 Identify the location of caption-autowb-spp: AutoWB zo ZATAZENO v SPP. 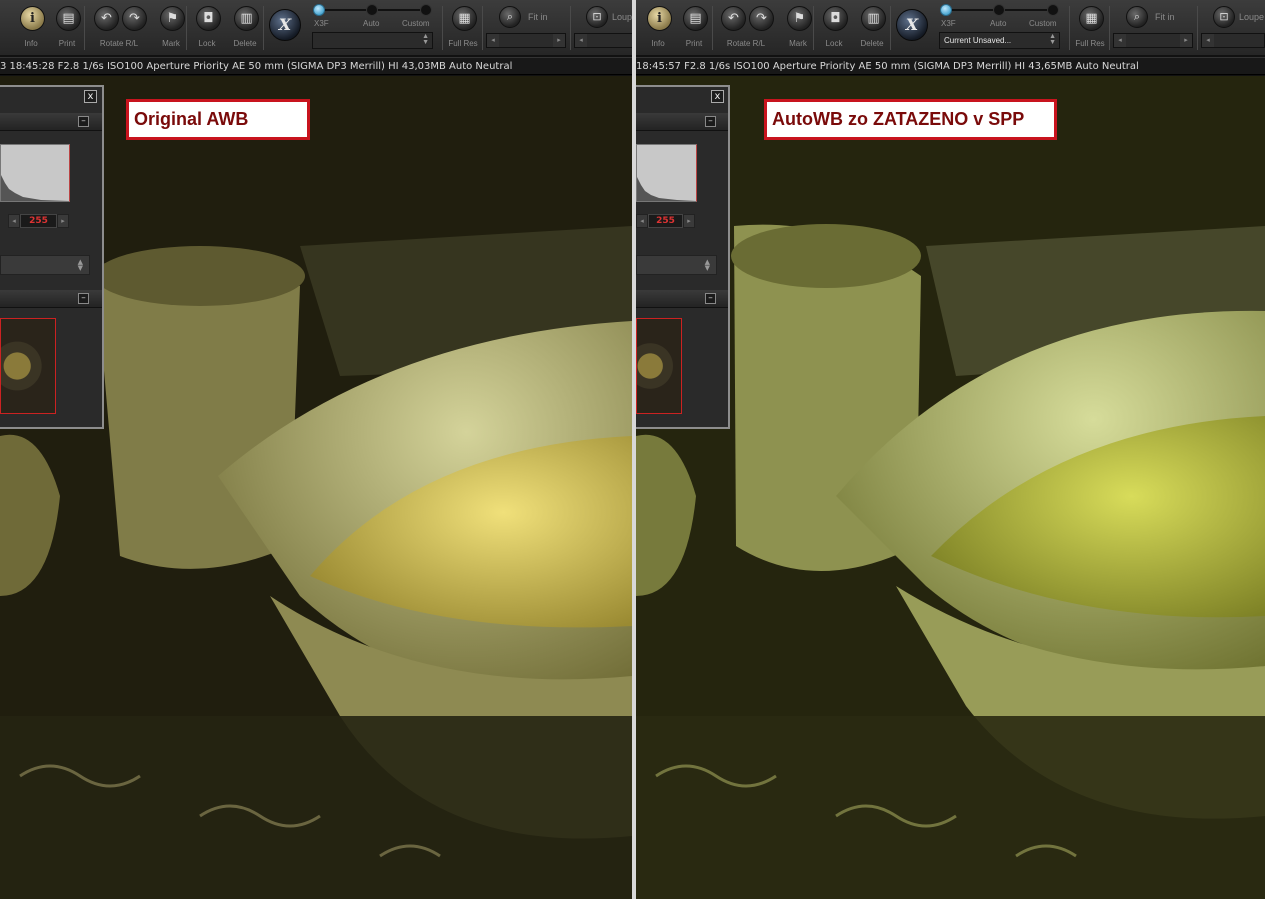
(910, 119).